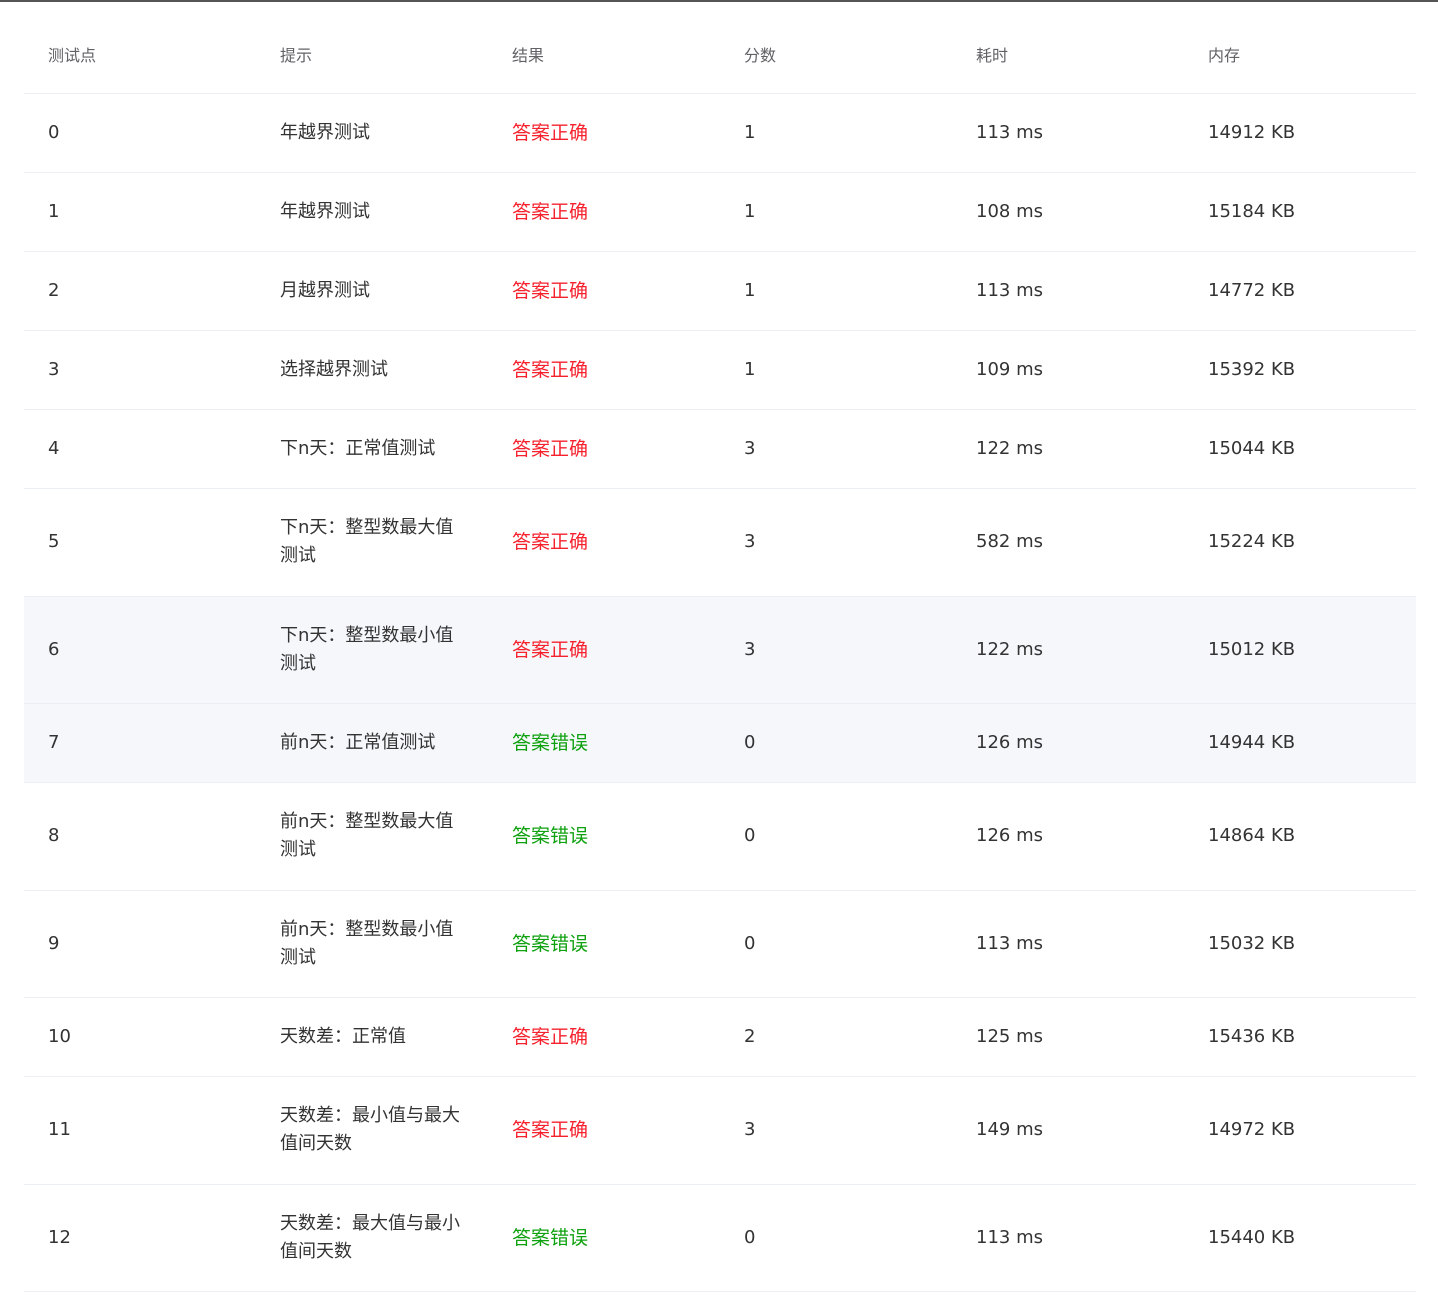  Describe the element at coordinates (992, 55) in the screenshot. I see `header-time: 耗时` at that location.